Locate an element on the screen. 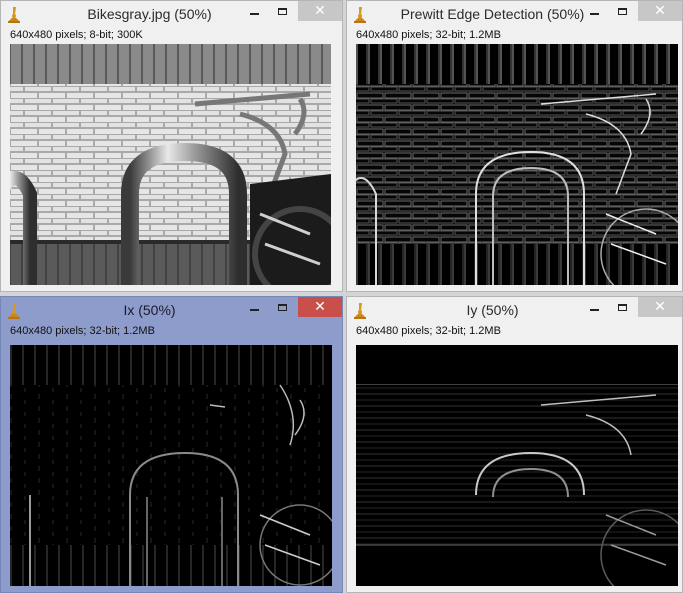  titlebar: Ix (50%) ✕ is located at coordinates (171, 311).